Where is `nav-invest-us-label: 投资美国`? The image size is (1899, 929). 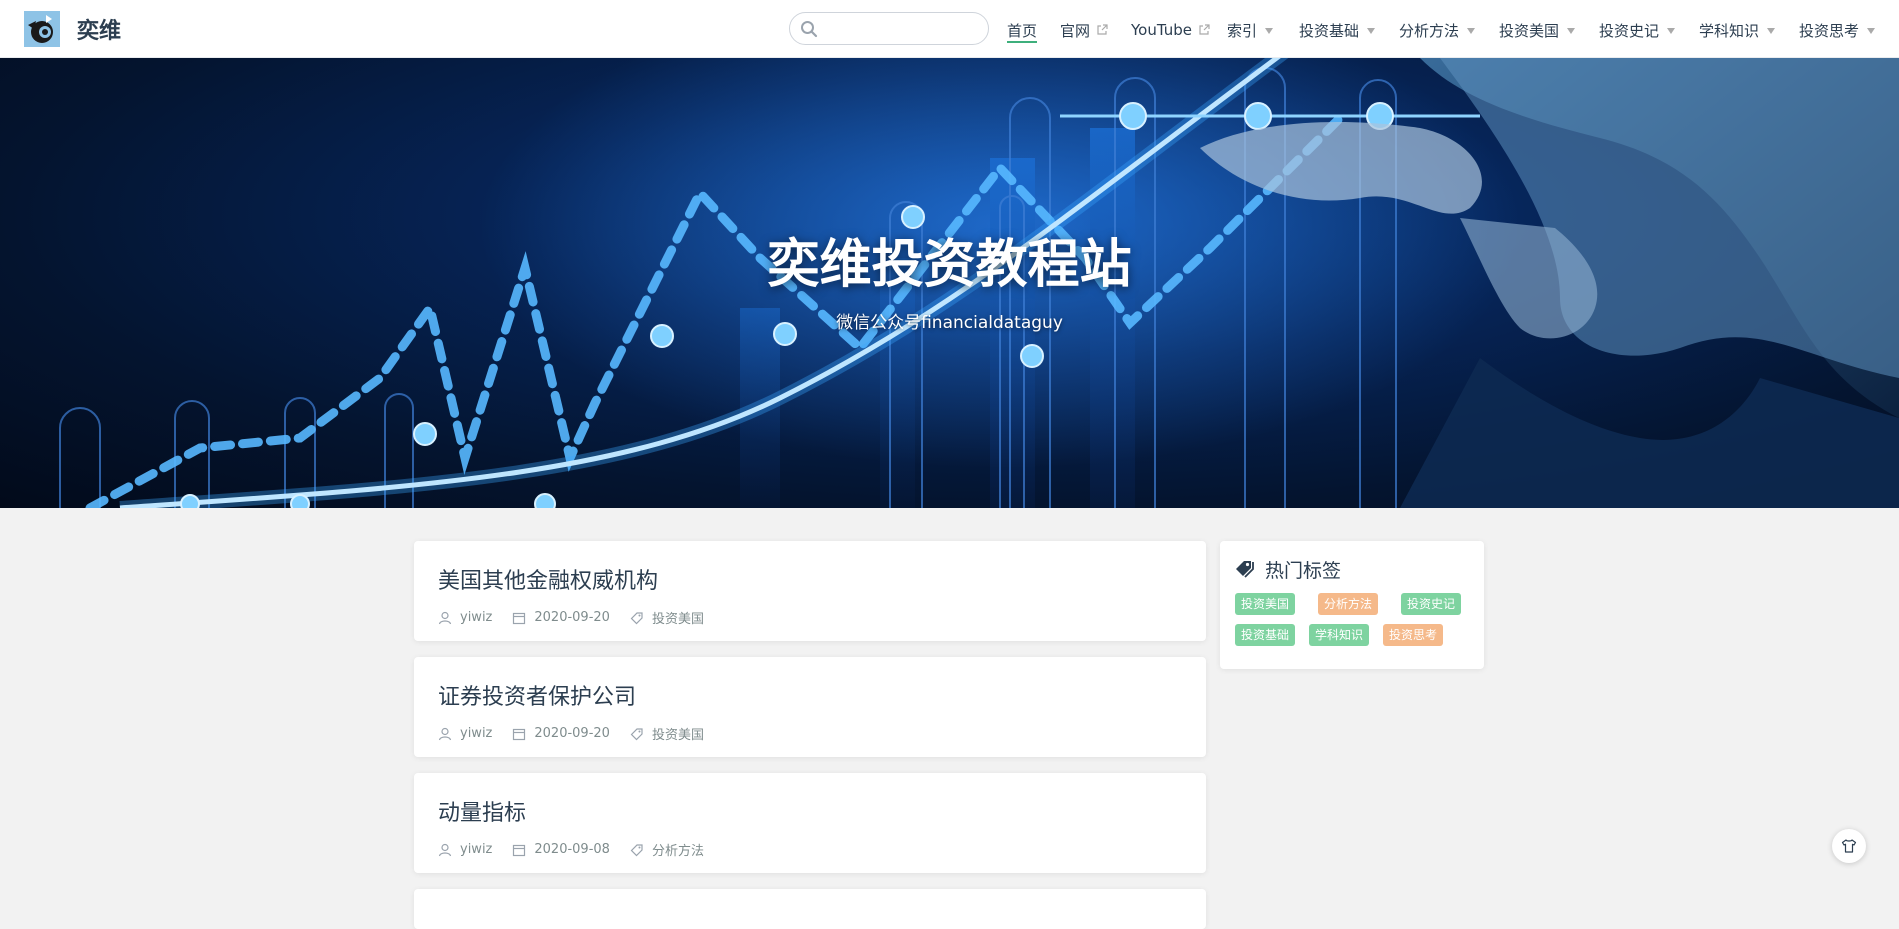
nav-invest-us-label: 投资美国 is located at coordinates (1529, 30).